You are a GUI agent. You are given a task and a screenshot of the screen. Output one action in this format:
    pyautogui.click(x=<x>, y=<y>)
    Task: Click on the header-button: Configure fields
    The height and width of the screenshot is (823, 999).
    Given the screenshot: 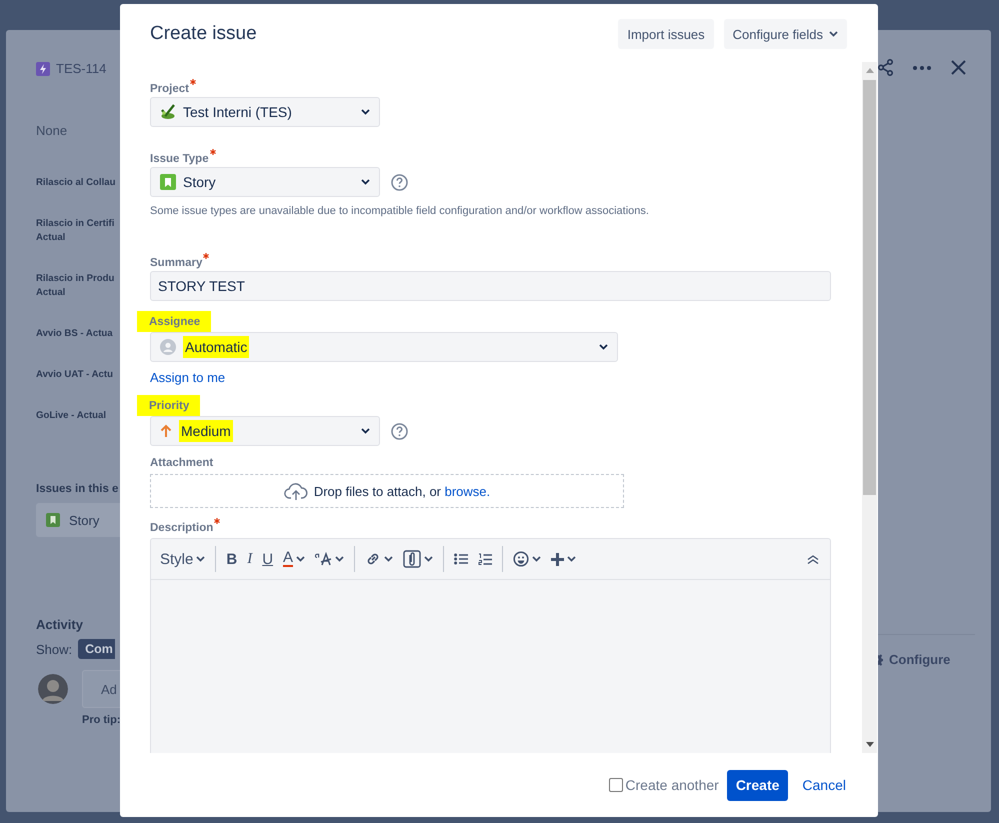 What is the action you would take?
    pyautogui.click(x=785, y=34)
    